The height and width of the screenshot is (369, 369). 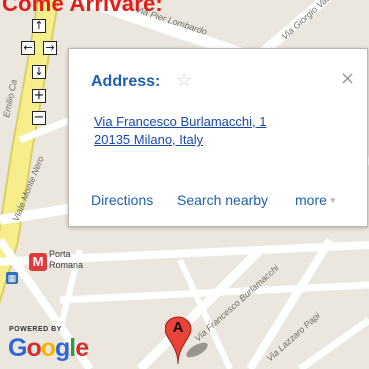 What do you see at coordinates (50, 48) in the screenshot?
I see `pan-right-button: →` at bounding box center [50, 48].